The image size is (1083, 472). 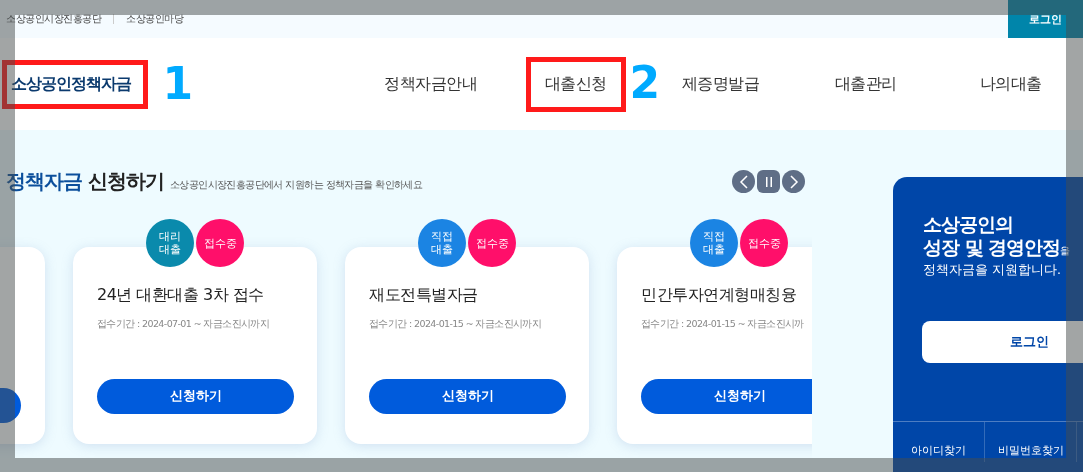 I want to click on chevron-left-icon, so click(x=743, y=181).